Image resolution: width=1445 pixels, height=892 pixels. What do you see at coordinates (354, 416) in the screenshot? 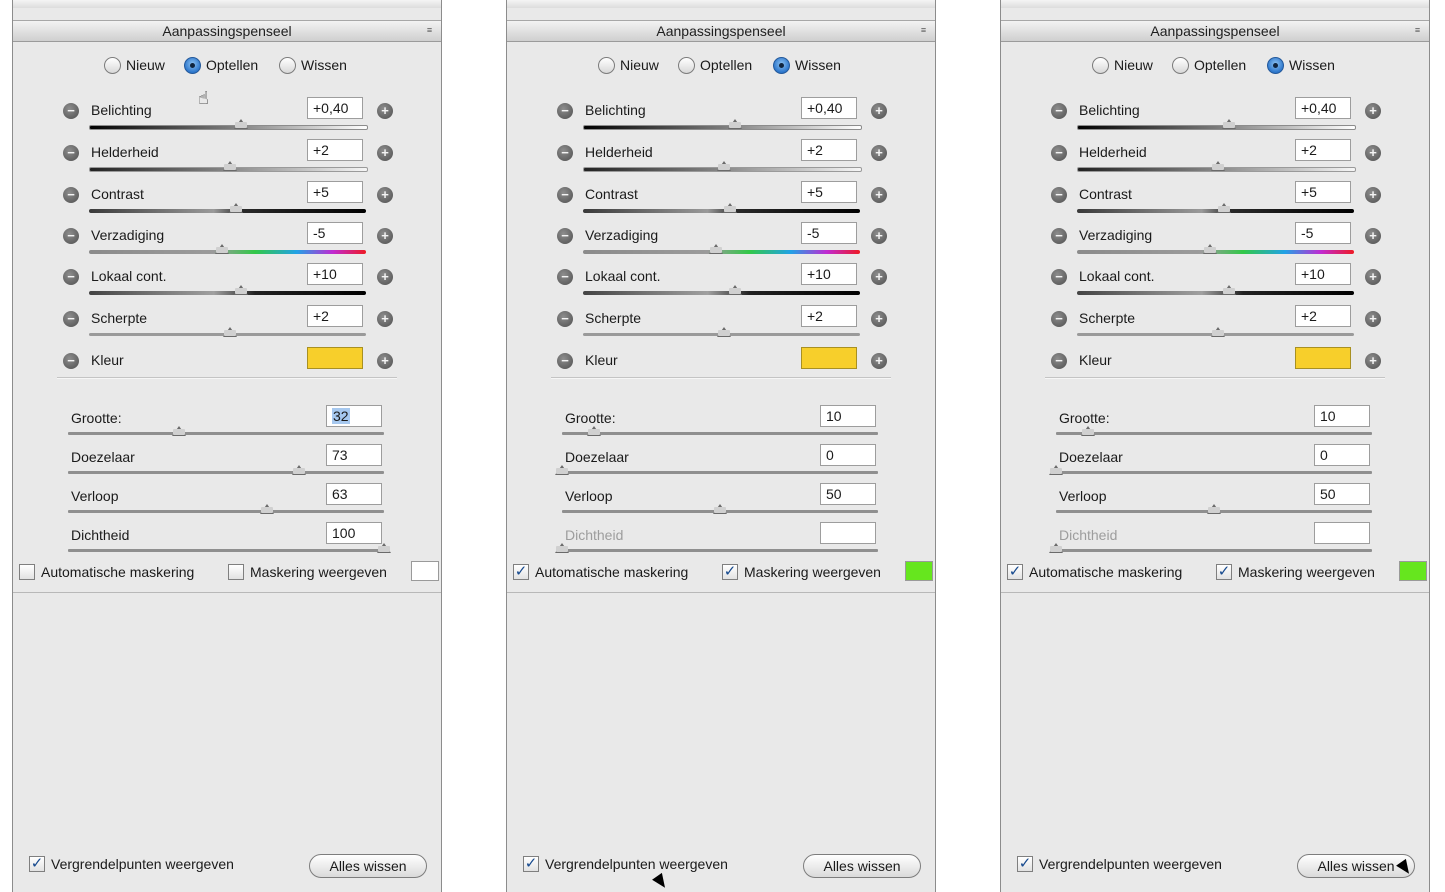
I see `brush-setting-value-field: 32` at bounding box center [354, 416].